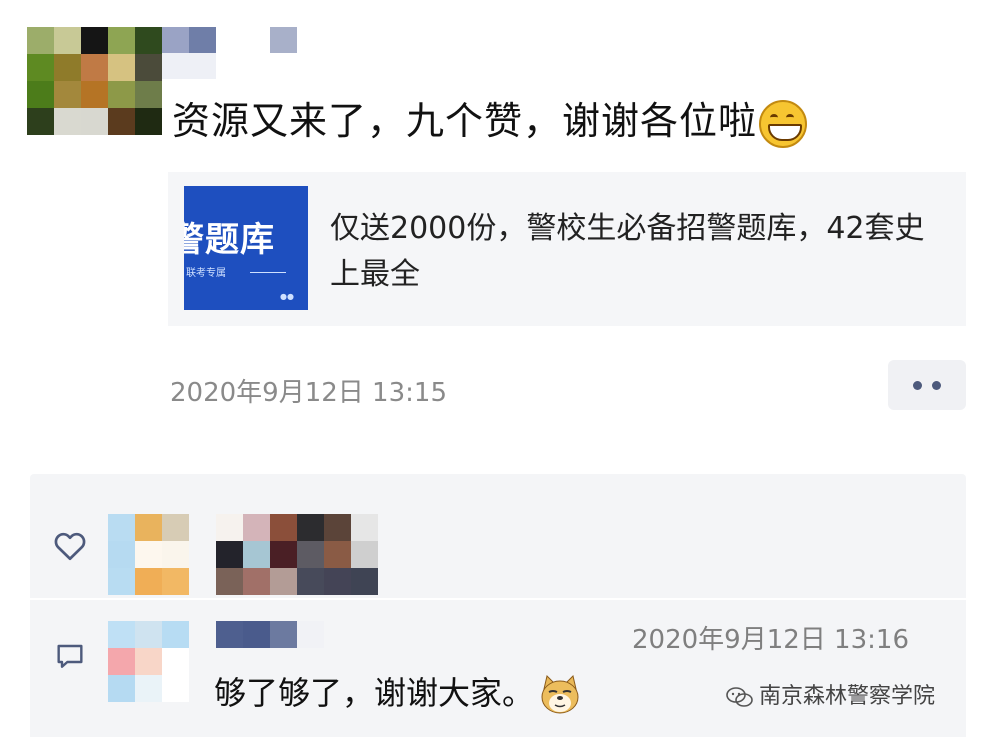 The height and width of the screenshot is (737, 996). I want to click on comment-text: 够了够了，谢谢大家。, so click(398, 692).